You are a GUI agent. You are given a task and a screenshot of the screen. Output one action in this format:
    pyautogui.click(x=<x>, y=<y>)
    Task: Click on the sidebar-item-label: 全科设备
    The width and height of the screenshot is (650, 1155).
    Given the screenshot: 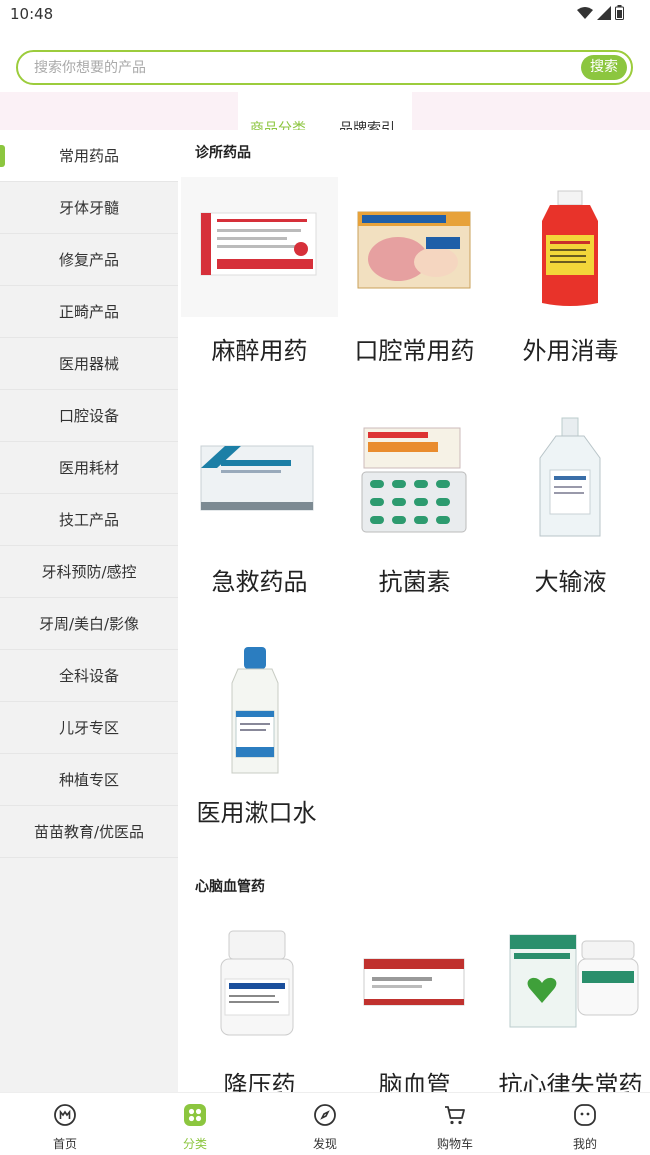 What is the action you would take?
    pyautogui.click(x=88, y=676)
    